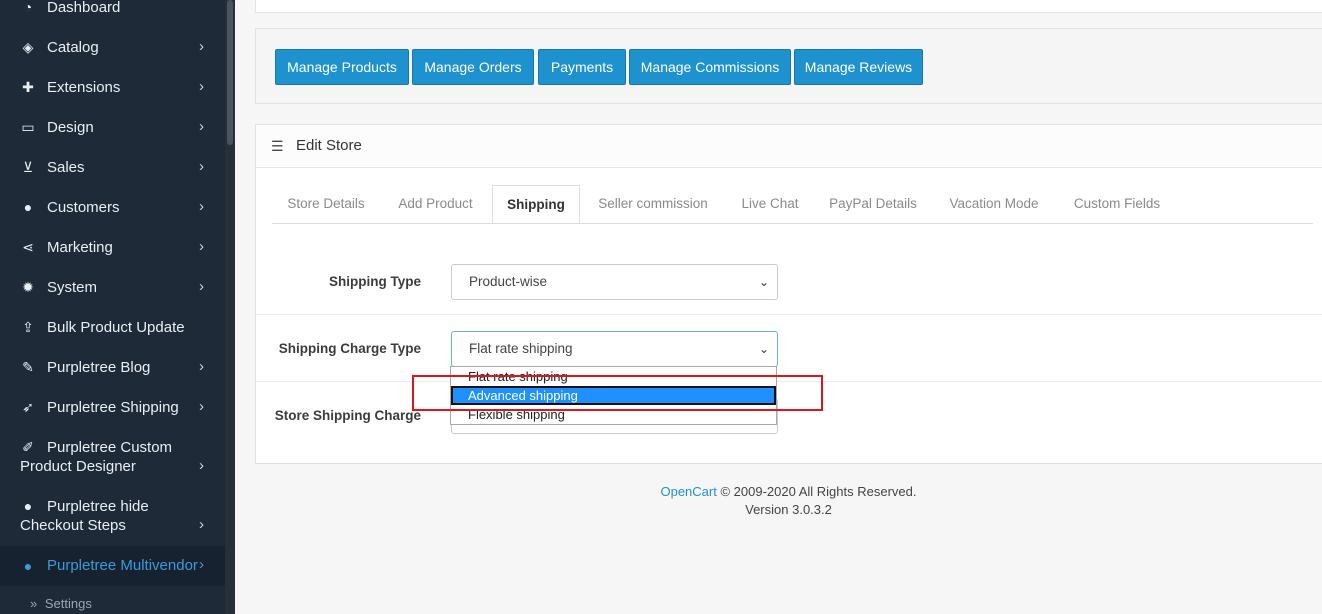 The height and width of the screenshot is (614, 1322). Describe the element at coordinates (112, 128) in the screenshot. I see `sidebar-item-design: ▭ Design ›` at that location.